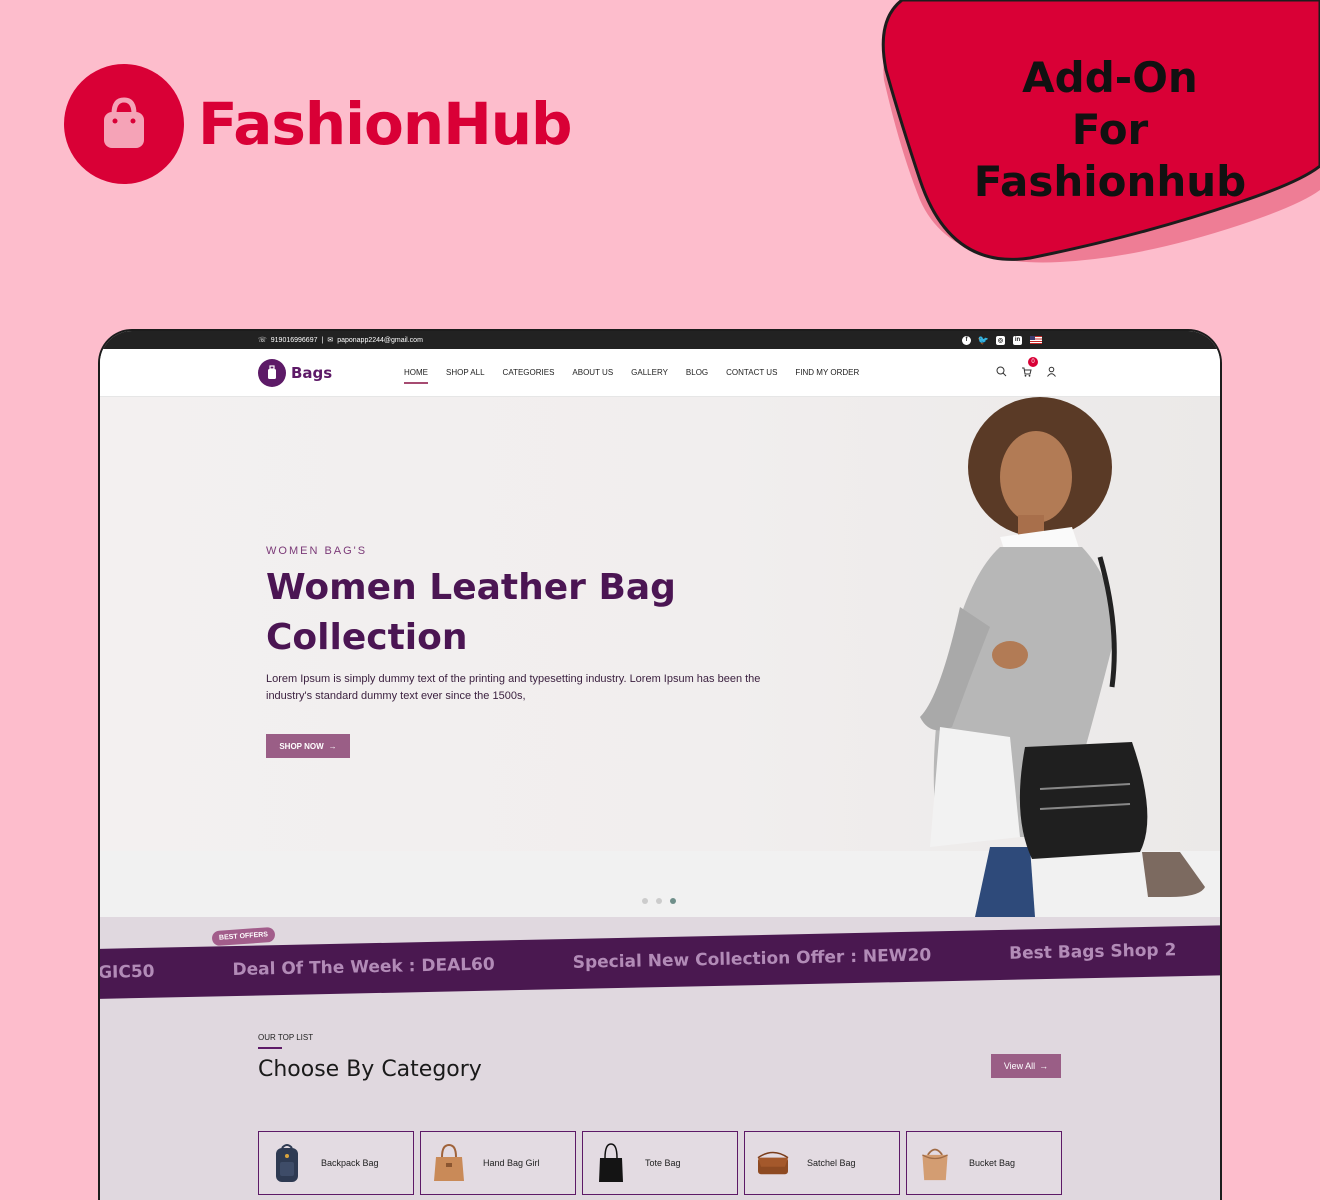 The image size is (1320, 1200). I want to click on logo-text: Bags, so click(312, 372).